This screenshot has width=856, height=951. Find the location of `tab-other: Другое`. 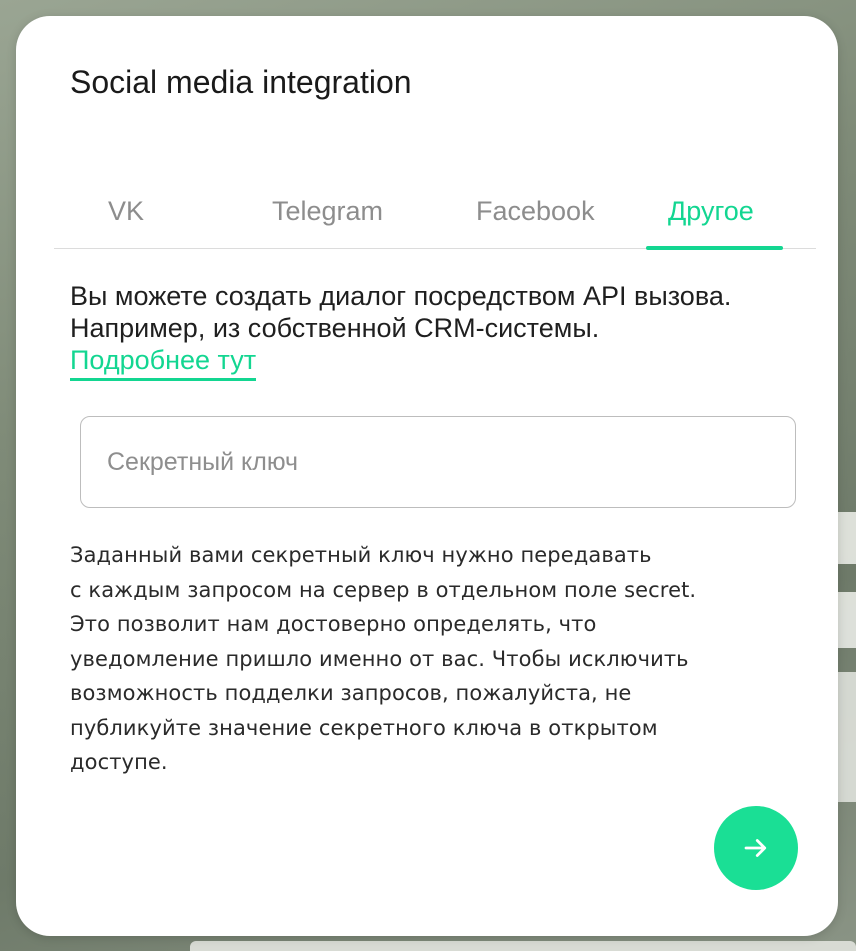

tab-other: Другое is located at coordinates (711, 211).